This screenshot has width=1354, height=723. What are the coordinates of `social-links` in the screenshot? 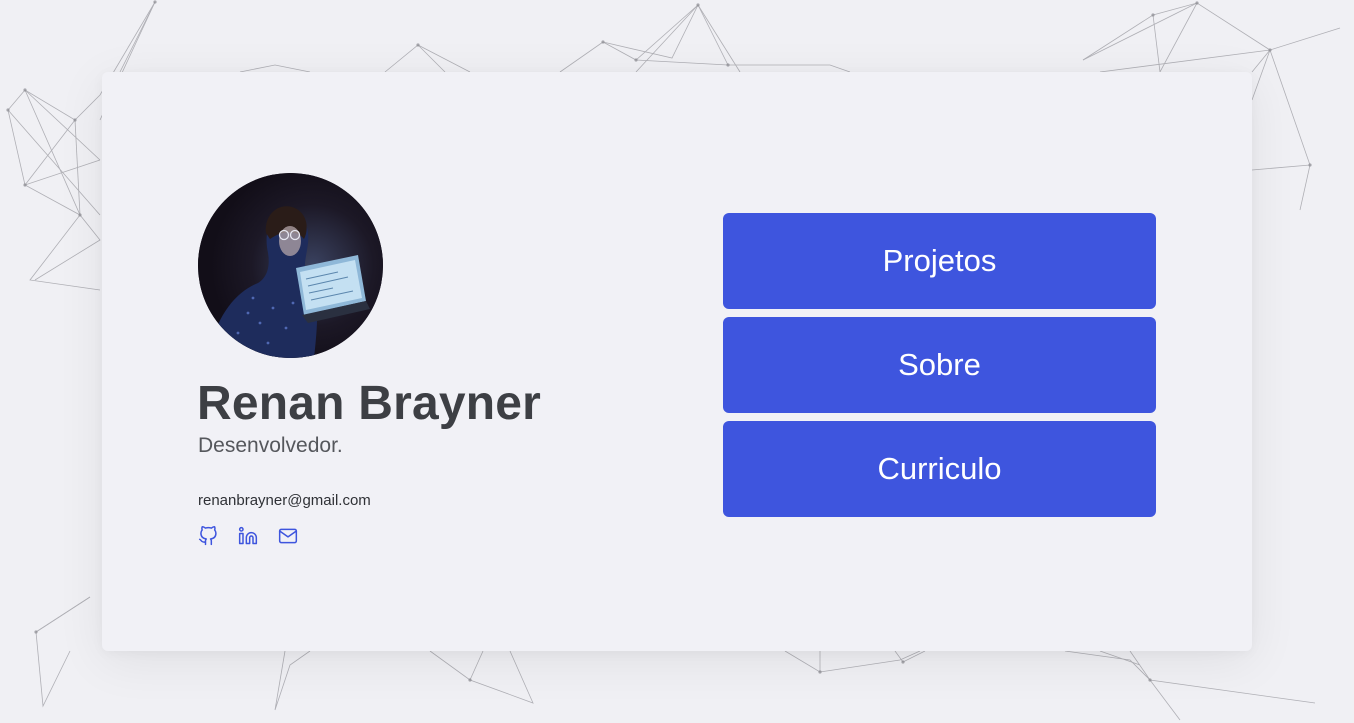 It's located at (248, 536).